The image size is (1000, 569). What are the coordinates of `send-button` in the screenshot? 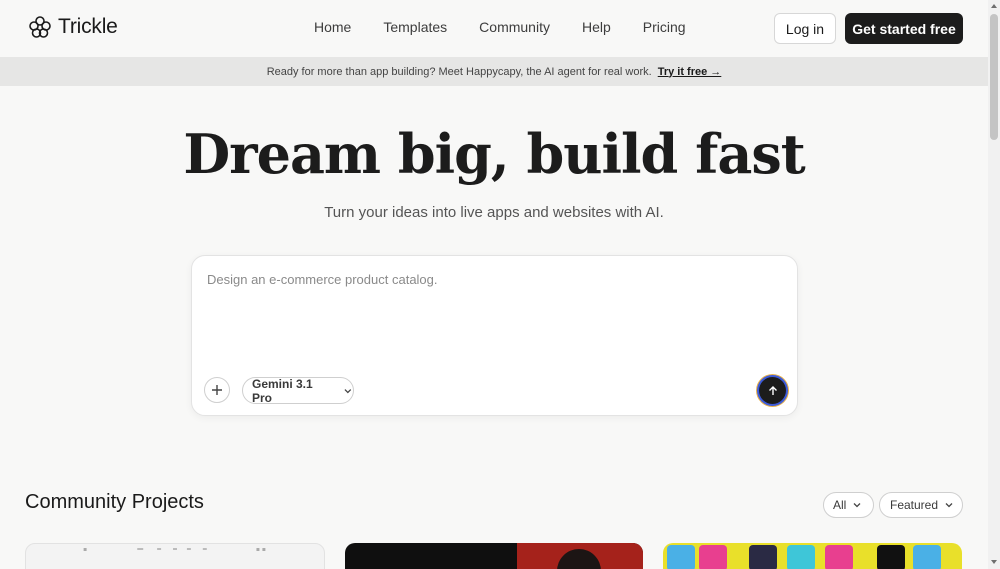 It's located at (772, 390).